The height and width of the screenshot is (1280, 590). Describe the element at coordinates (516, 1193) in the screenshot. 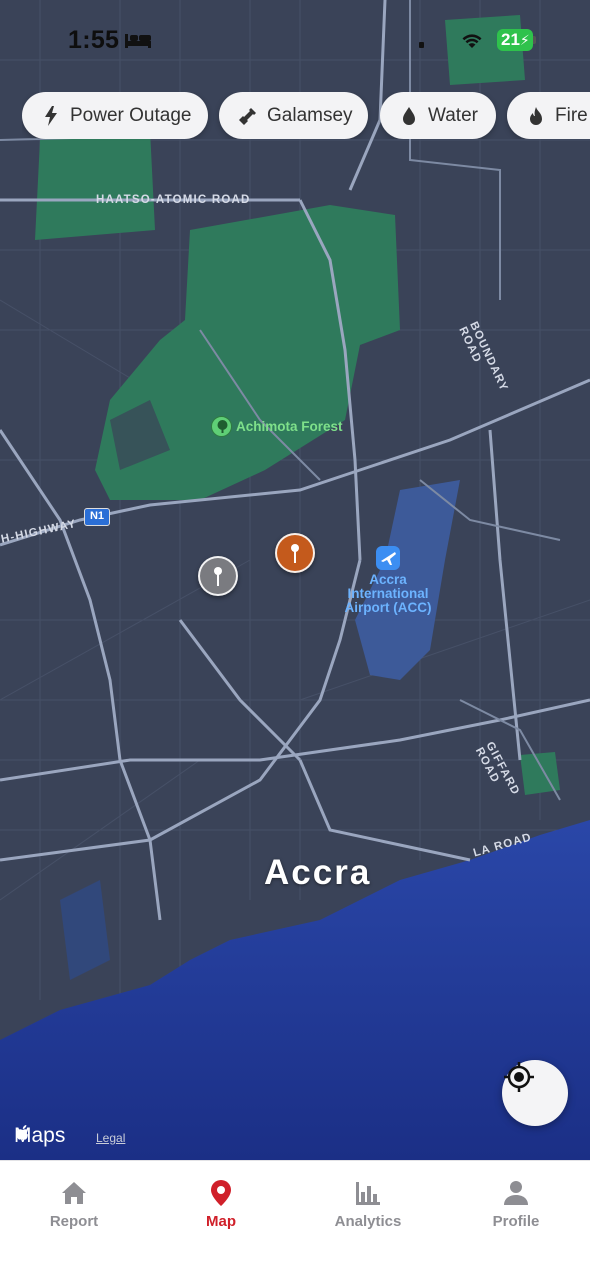

I see `person-icon` at that location.